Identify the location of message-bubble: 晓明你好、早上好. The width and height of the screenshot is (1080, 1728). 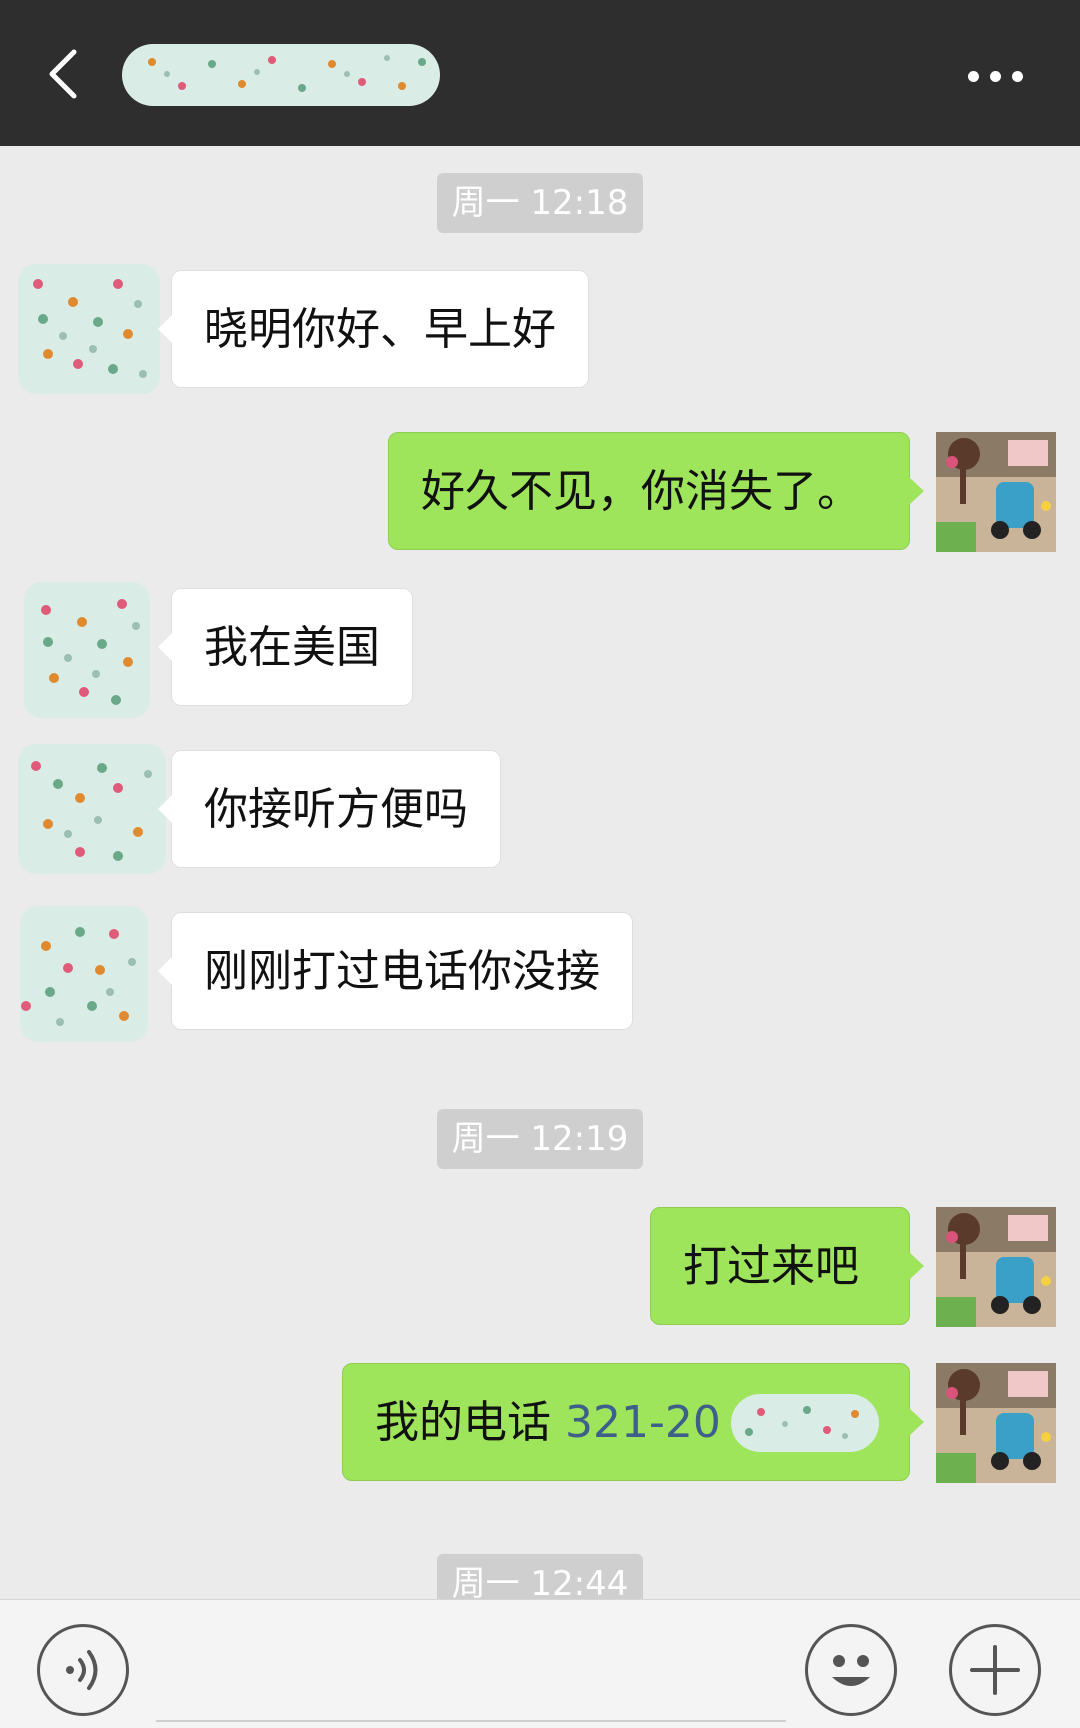
(373, 329).